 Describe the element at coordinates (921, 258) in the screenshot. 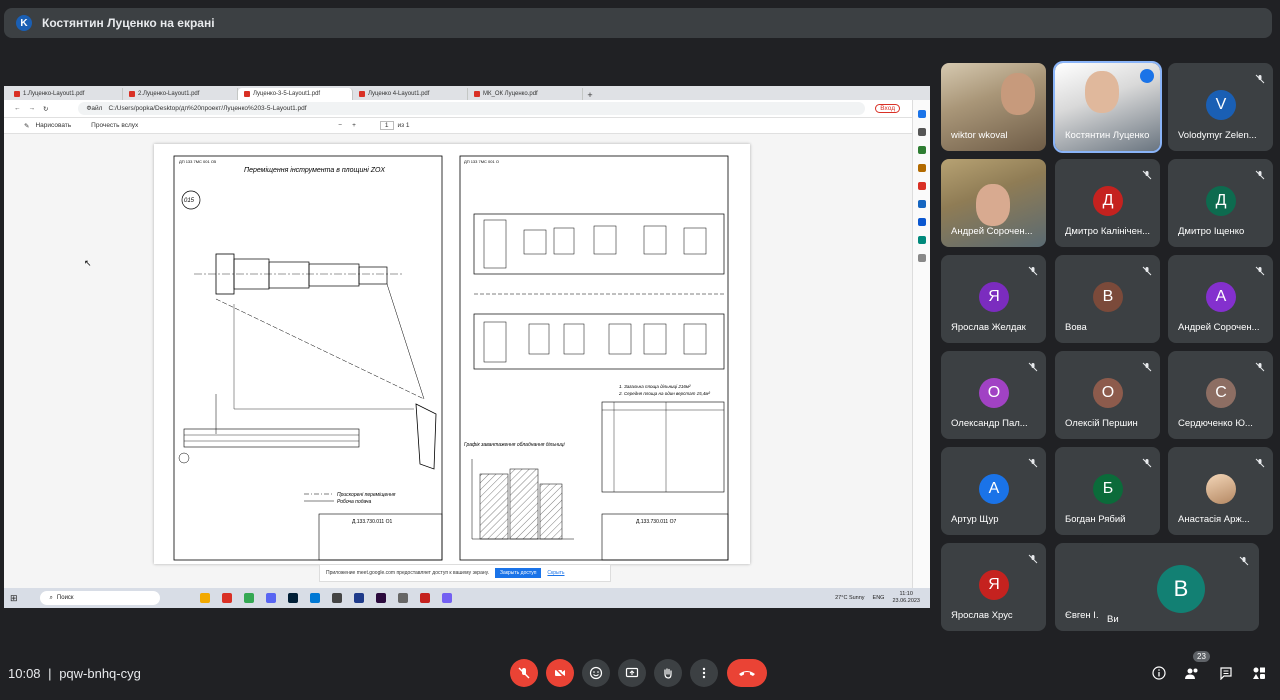

I see `add-icon` at that location.